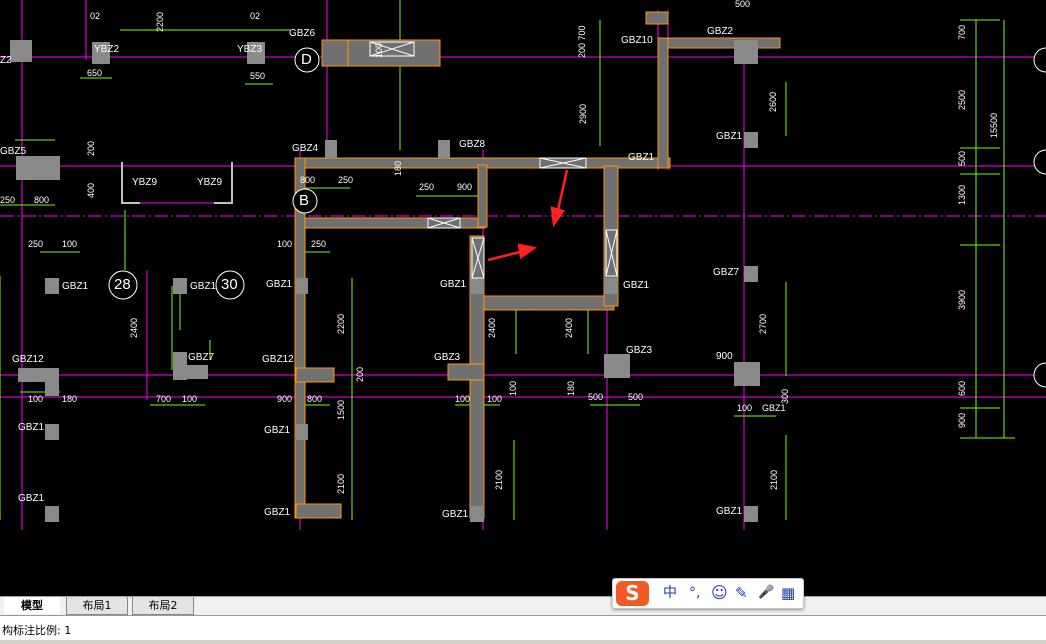  Describe the element at coordinates (694, 593) in the screenshot. I see `punctuation-icon: °,` at that location.